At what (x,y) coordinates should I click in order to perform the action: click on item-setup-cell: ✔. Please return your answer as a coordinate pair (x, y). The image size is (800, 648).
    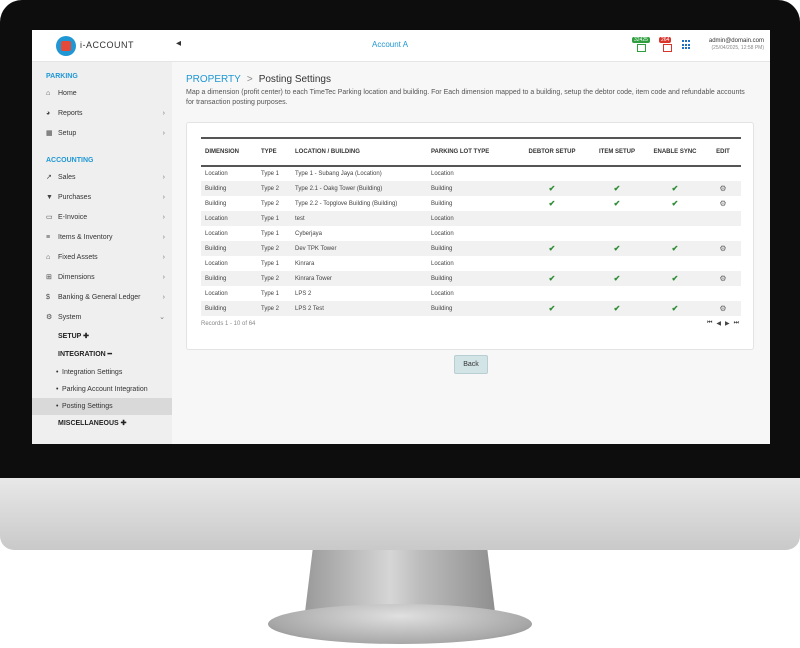
    Looking at the image, I should click on (617, 188).